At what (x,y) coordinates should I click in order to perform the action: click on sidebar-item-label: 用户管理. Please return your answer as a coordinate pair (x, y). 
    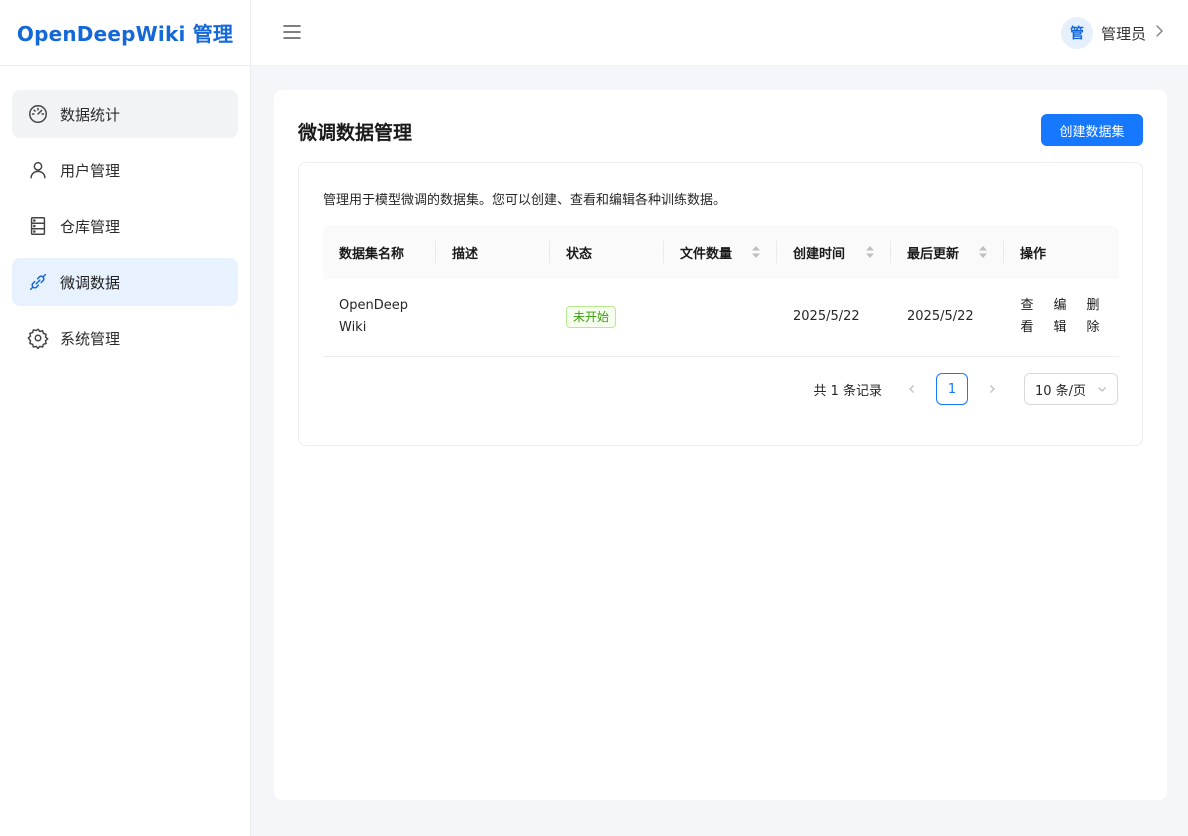
    Looking at the image, I should click on (90, 170).